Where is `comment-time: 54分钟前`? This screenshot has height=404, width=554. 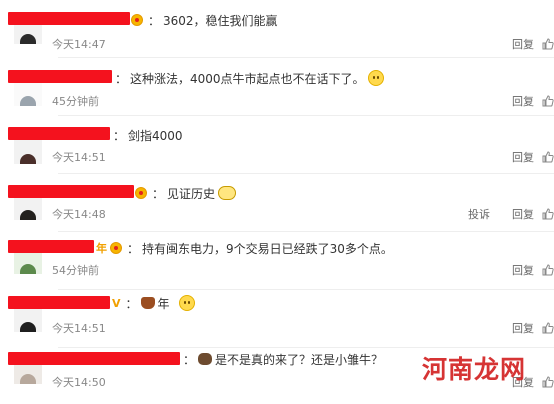 comment-time: 54分钟前 is located at coordinates (75, 270).